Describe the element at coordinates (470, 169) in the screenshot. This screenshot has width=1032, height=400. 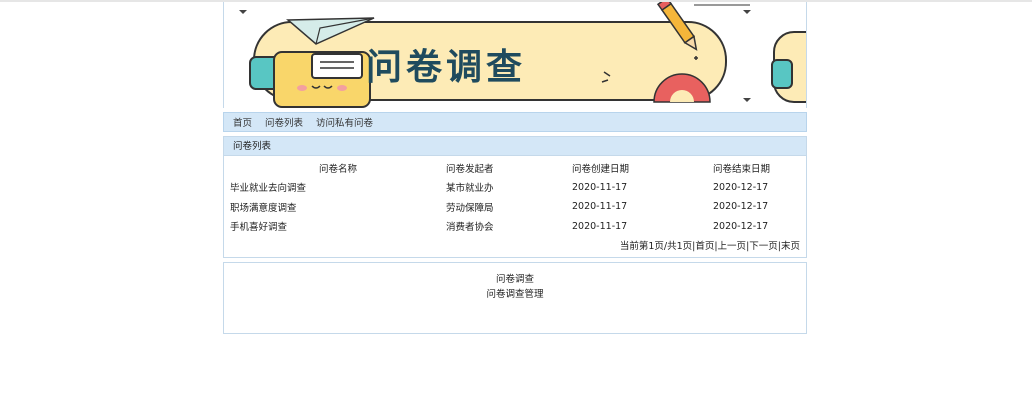
I see `col-header-creator: 问卷发起者` at that location.